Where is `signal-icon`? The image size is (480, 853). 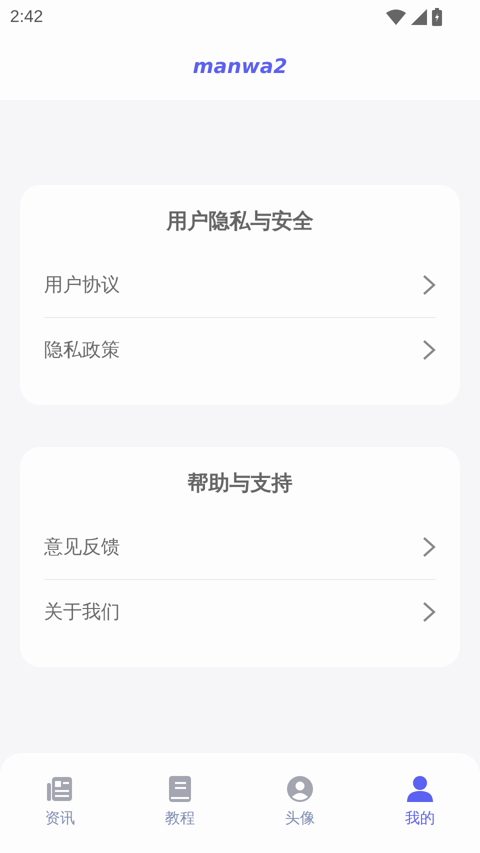 signal-icon is located at coordinates (419, 16).